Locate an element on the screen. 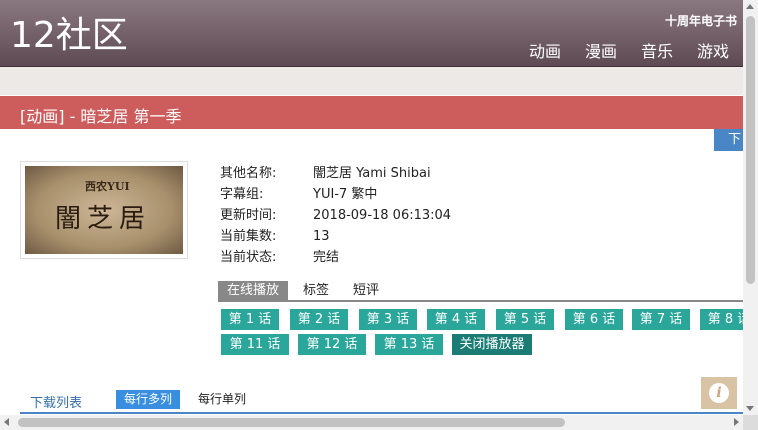  episode-button: 第 12 话 is located at coordinates (332, 344).